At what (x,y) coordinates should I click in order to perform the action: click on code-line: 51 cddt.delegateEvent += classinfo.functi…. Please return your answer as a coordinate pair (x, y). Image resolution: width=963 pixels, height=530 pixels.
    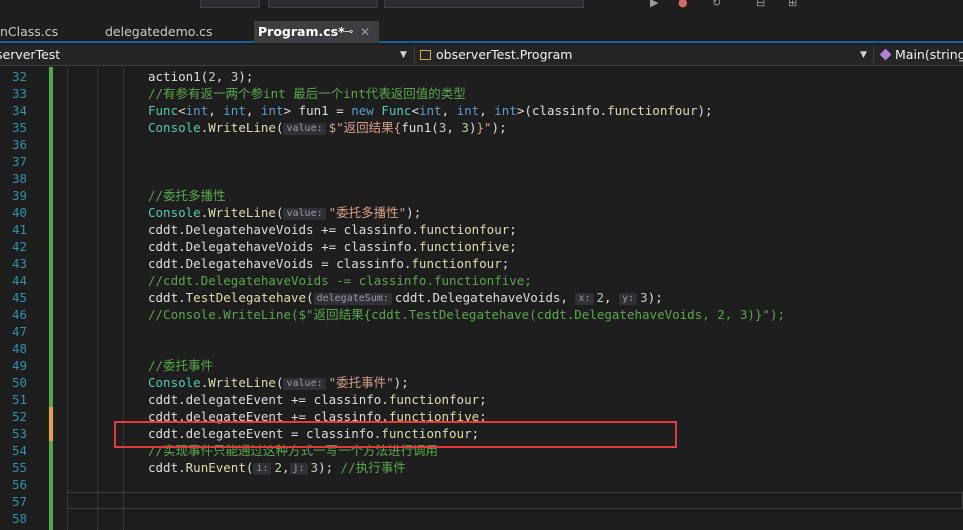
    Looking at the image, I should click on (481, 399).